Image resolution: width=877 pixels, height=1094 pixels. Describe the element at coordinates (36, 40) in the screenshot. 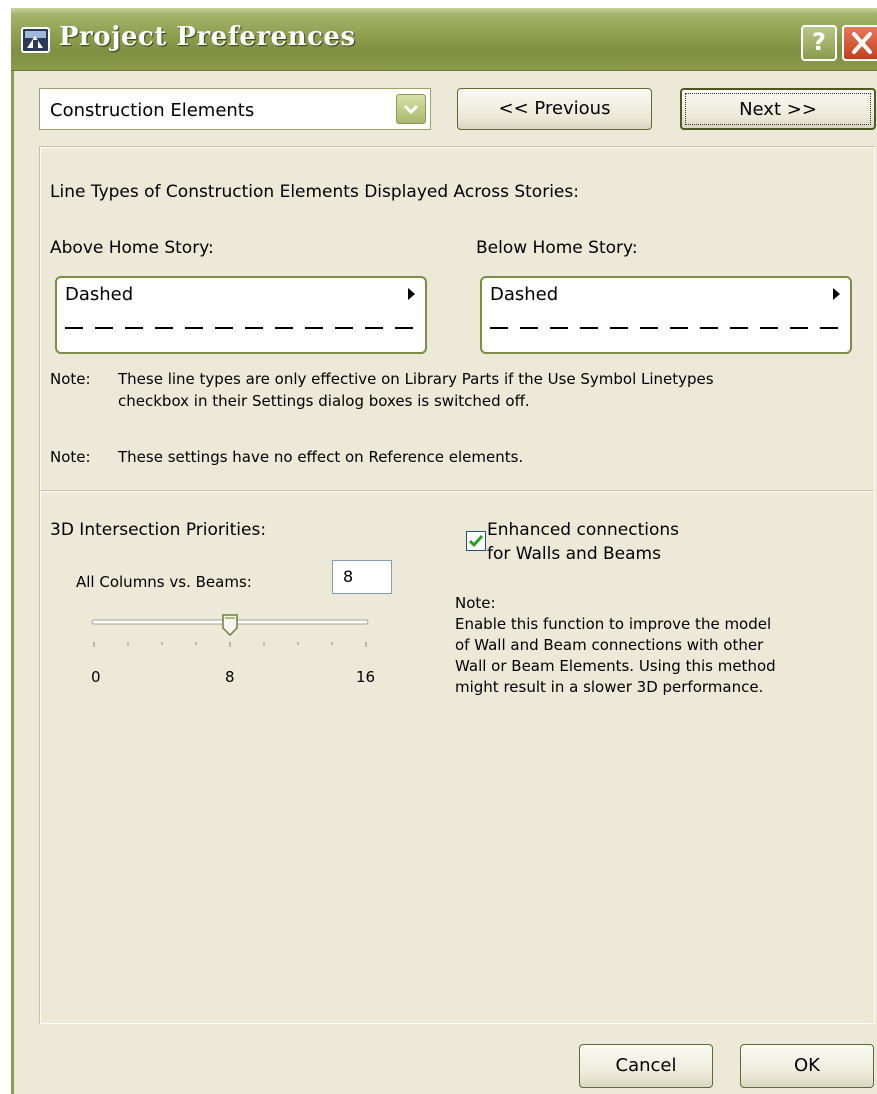

I see `app-icon` at that location.